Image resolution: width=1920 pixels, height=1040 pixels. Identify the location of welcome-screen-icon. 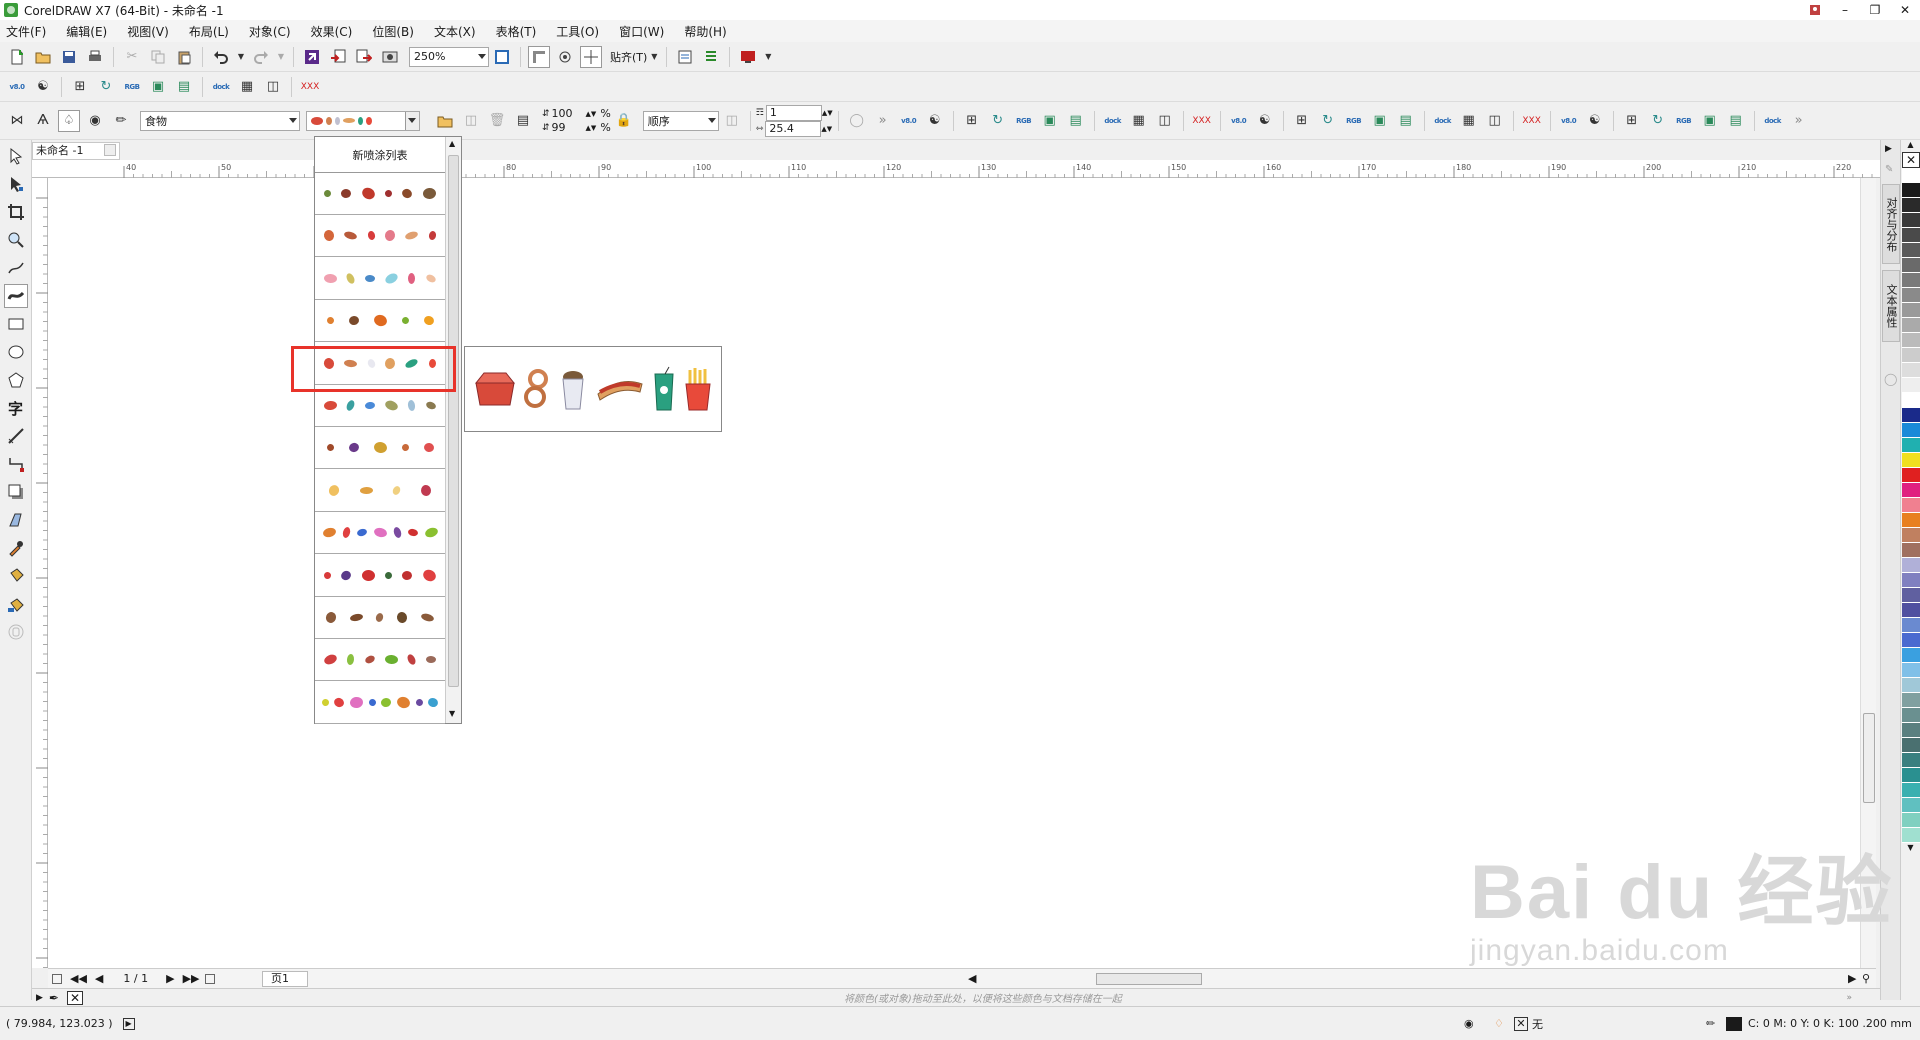
(748, 57).